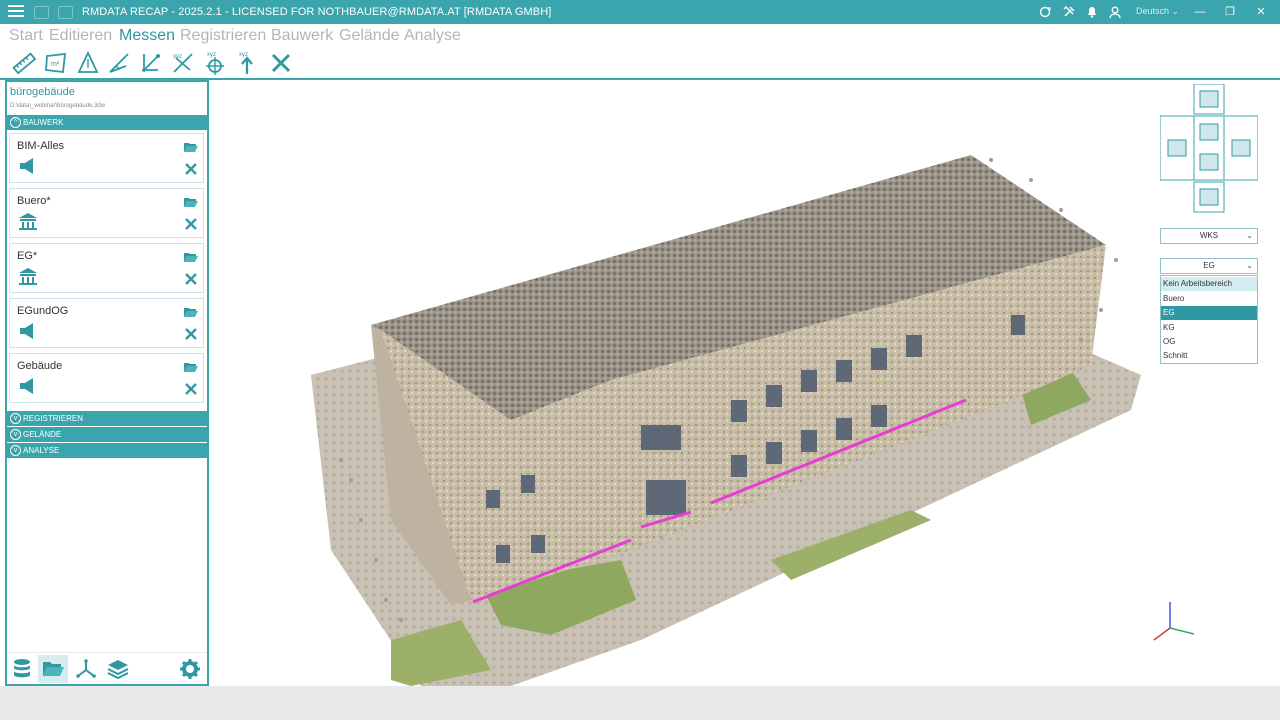 This screenshot has height=720, width=1280. I want to click on gear-icon, so click(190, 669).